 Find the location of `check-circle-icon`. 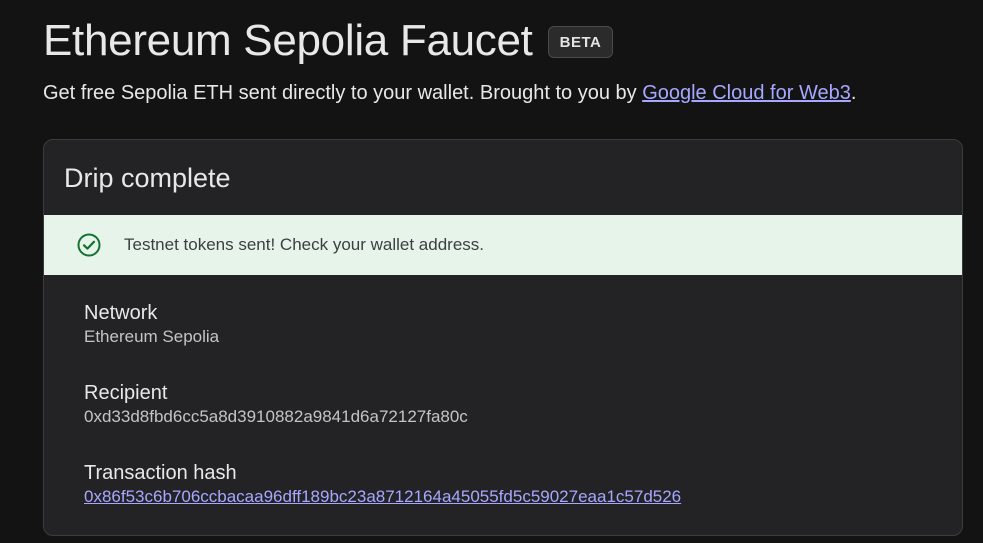

check-circle-icon is located at coordinates (89, 245).